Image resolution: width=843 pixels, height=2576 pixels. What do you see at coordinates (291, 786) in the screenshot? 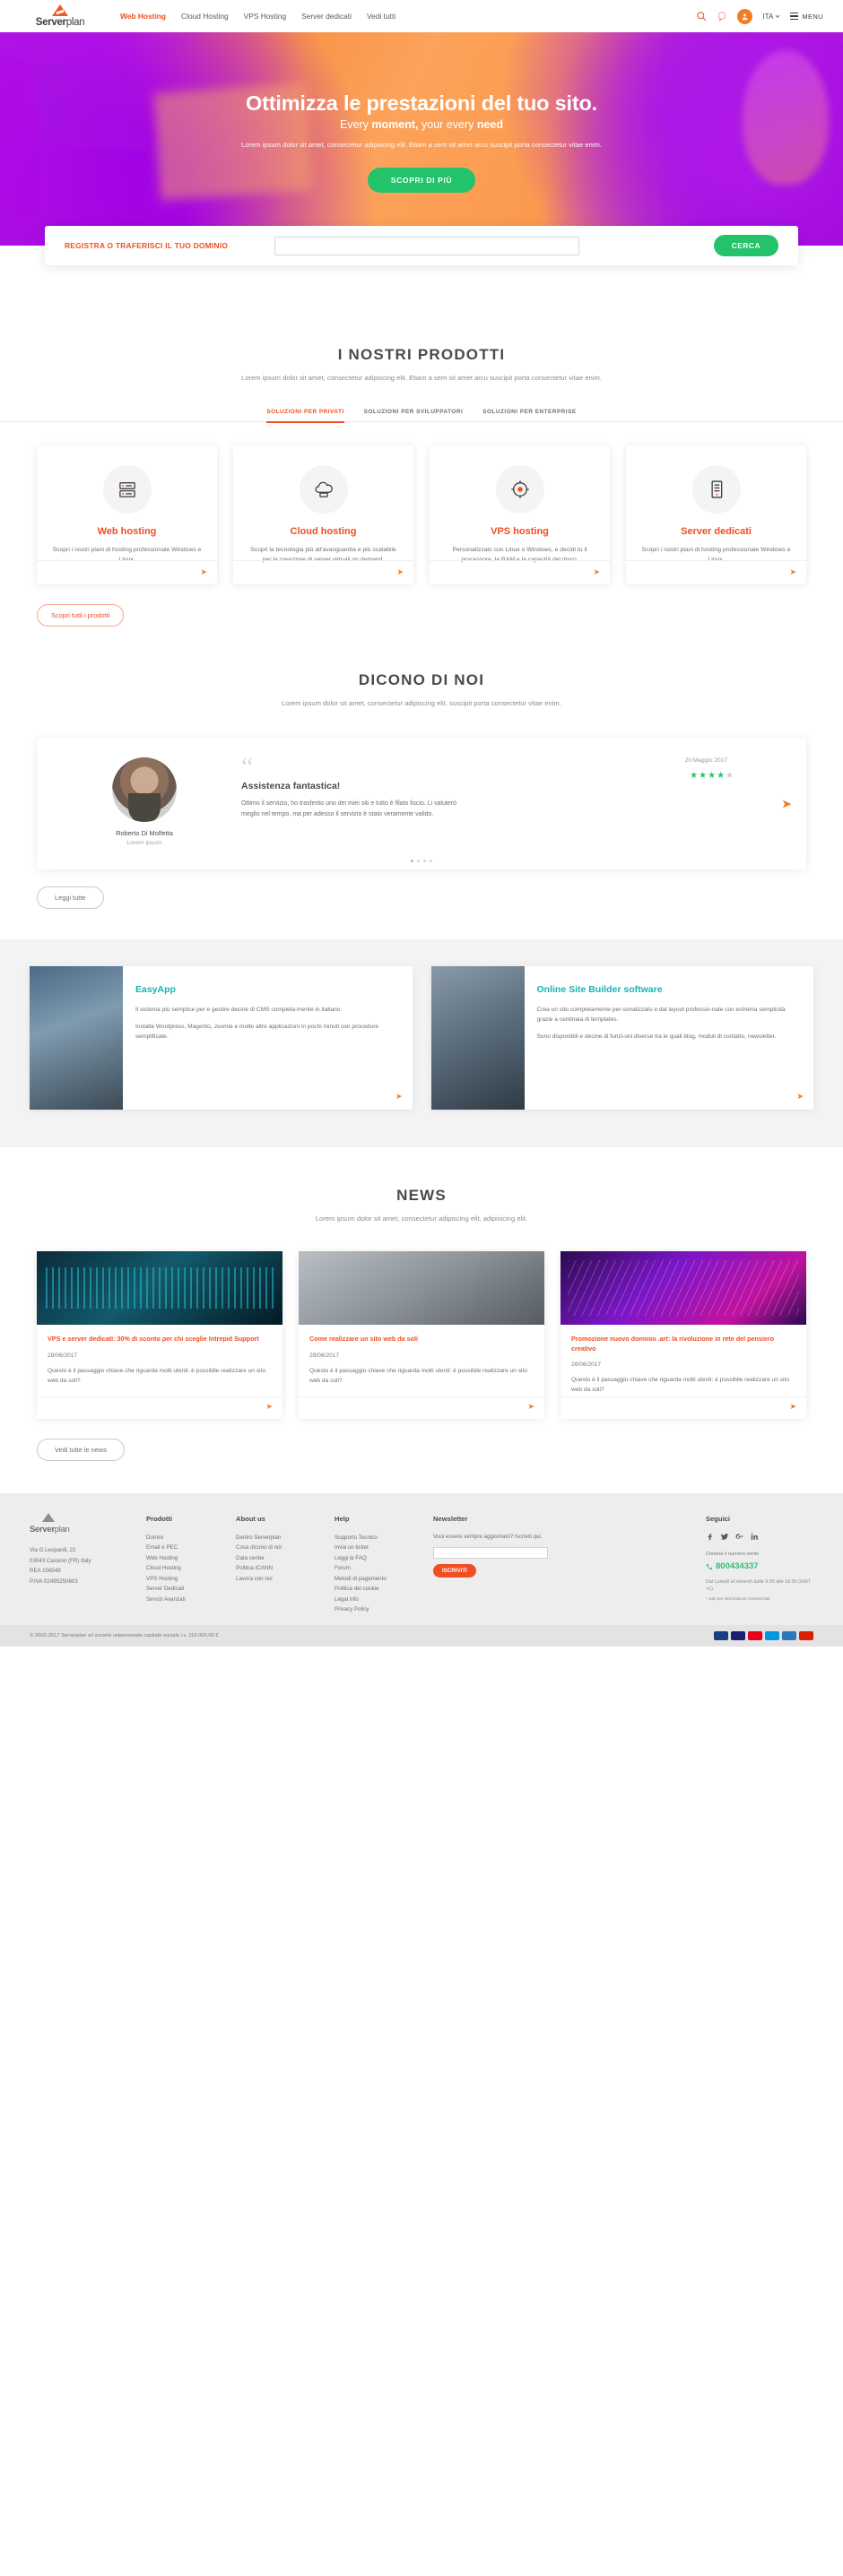
I see `testimonial-heading: Assistenza fantastica!` at bounding box center [291, 786].